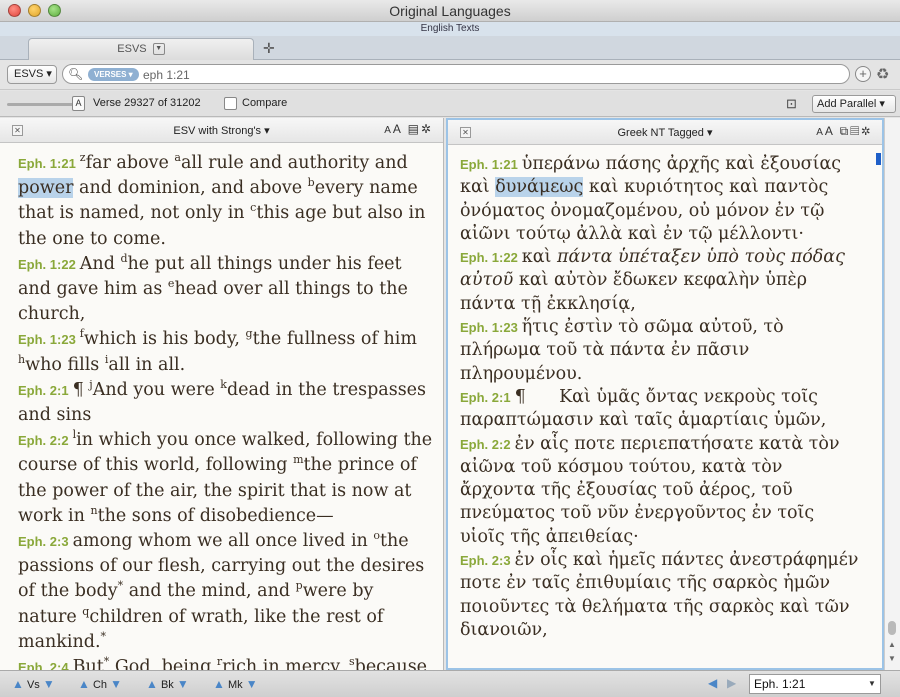  I want to click on nav-chapter: ▲ Ch ▼, so click(100, 684).